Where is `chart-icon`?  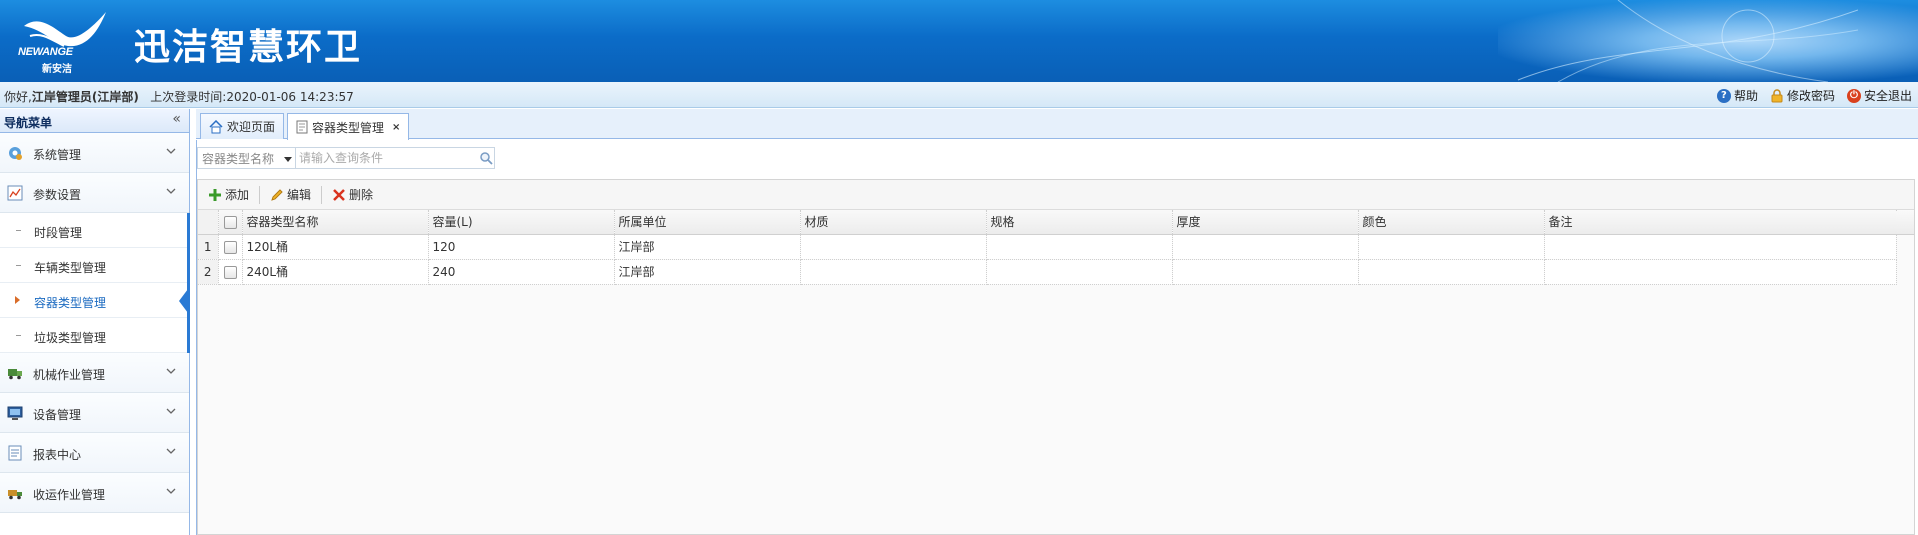 chart-icon is located at coordinates (15, 193).